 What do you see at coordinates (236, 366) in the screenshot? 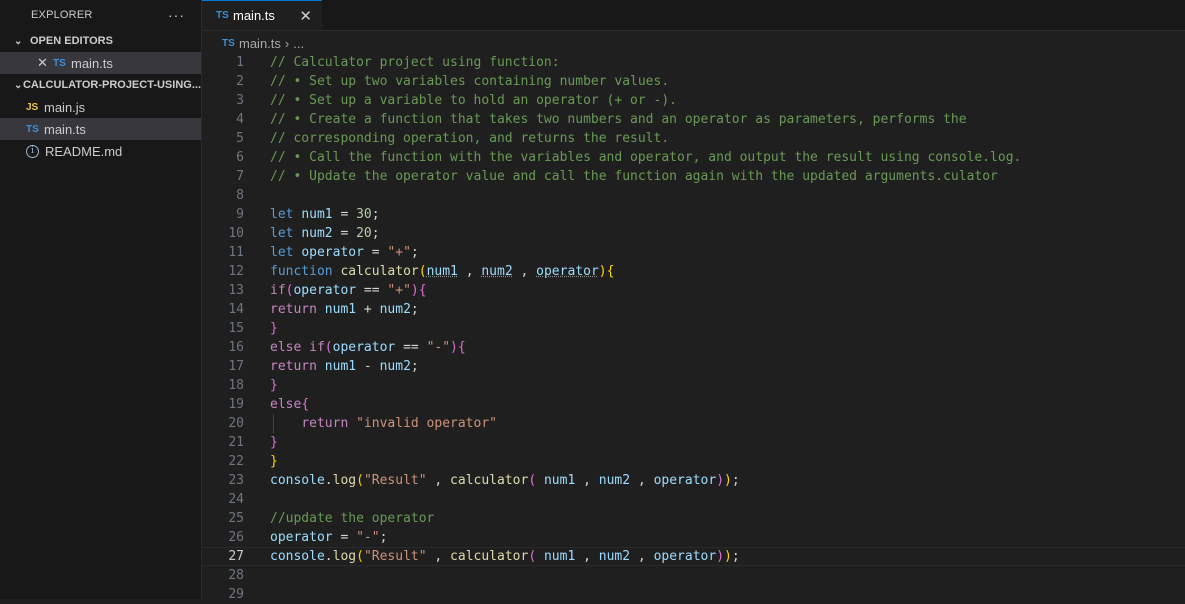
I see `line-number: 17` at bounding box center [236, 366].